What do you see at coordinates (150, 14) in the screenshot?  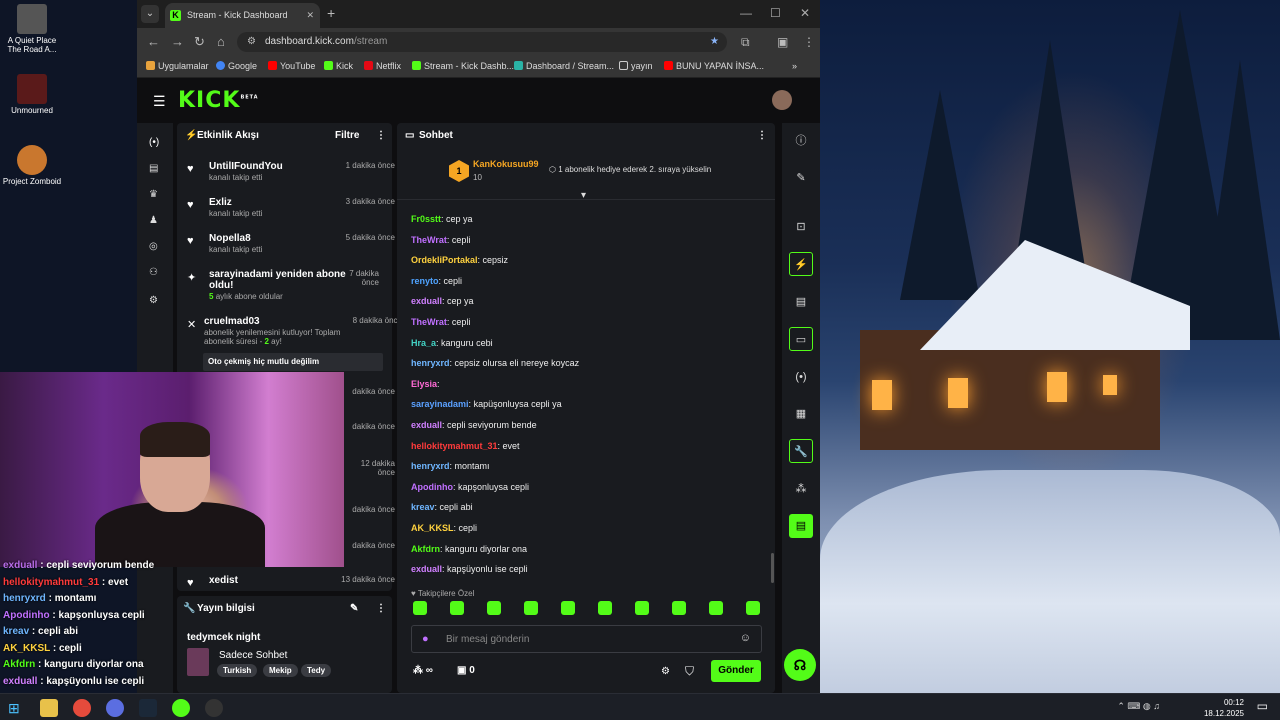 I see `tab-search-button: ⌄` at bounding box center [150, 14].